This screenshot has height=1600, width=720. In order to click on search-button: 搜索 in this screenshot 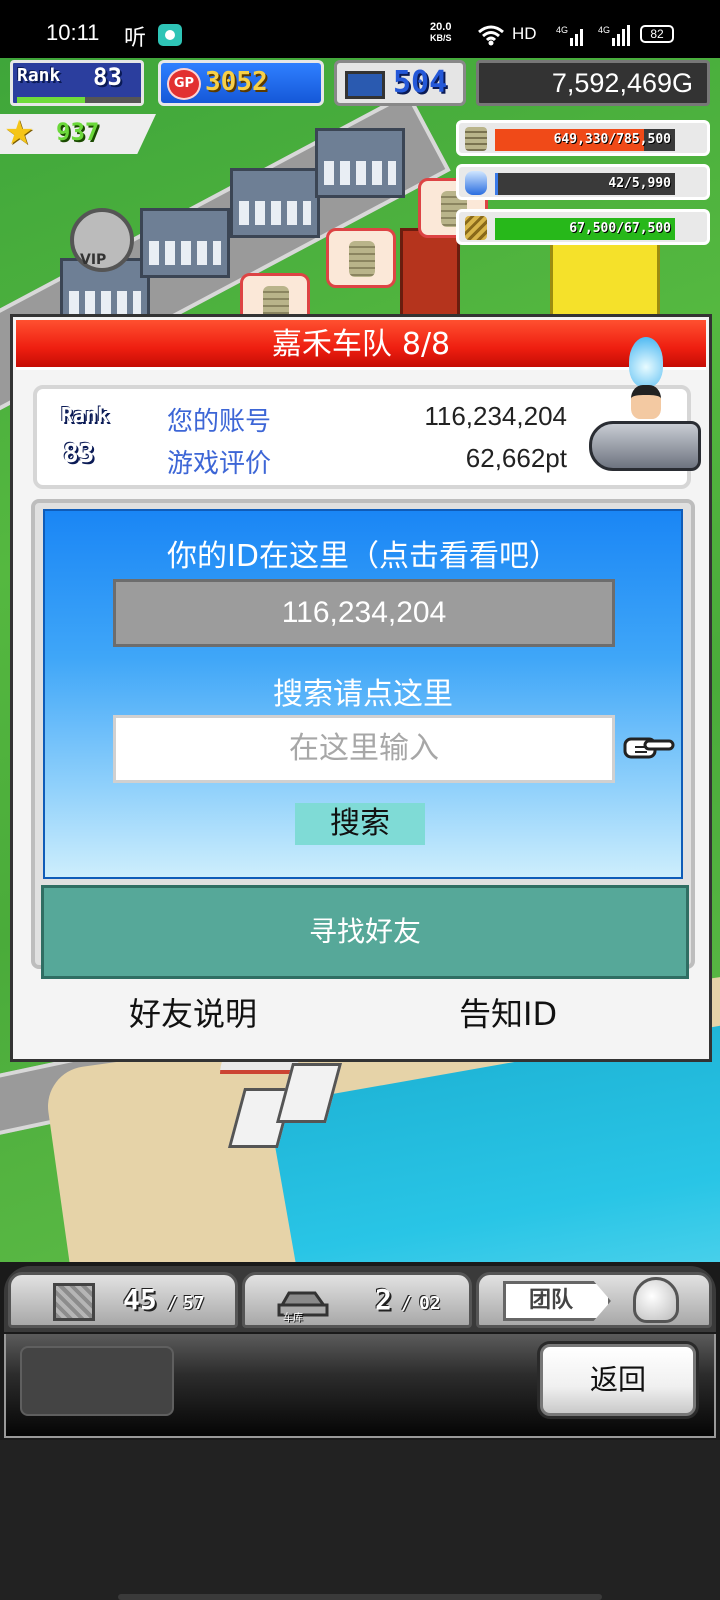, I will do `click(360, 824)`.